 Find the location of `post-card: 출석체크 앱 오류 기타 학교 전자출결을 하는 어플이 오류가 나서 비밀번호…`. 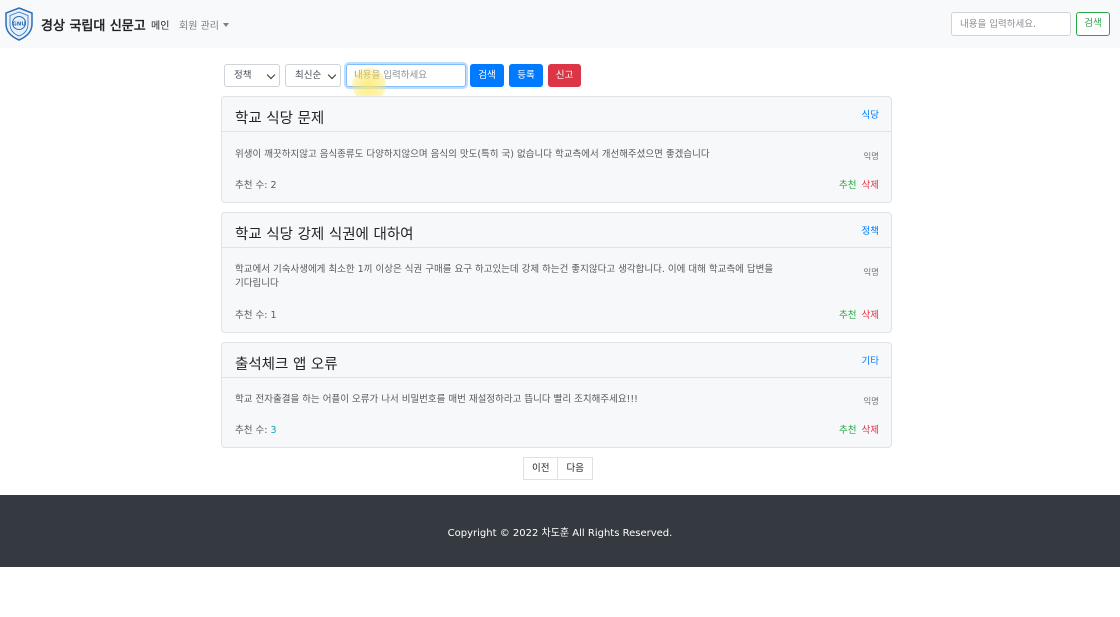

post-card: 출석체크 앱 오류 기타 학교 전자출결을 하는 어플이 오류가 나서 비밀번호… is located at coordinates (556, 395).